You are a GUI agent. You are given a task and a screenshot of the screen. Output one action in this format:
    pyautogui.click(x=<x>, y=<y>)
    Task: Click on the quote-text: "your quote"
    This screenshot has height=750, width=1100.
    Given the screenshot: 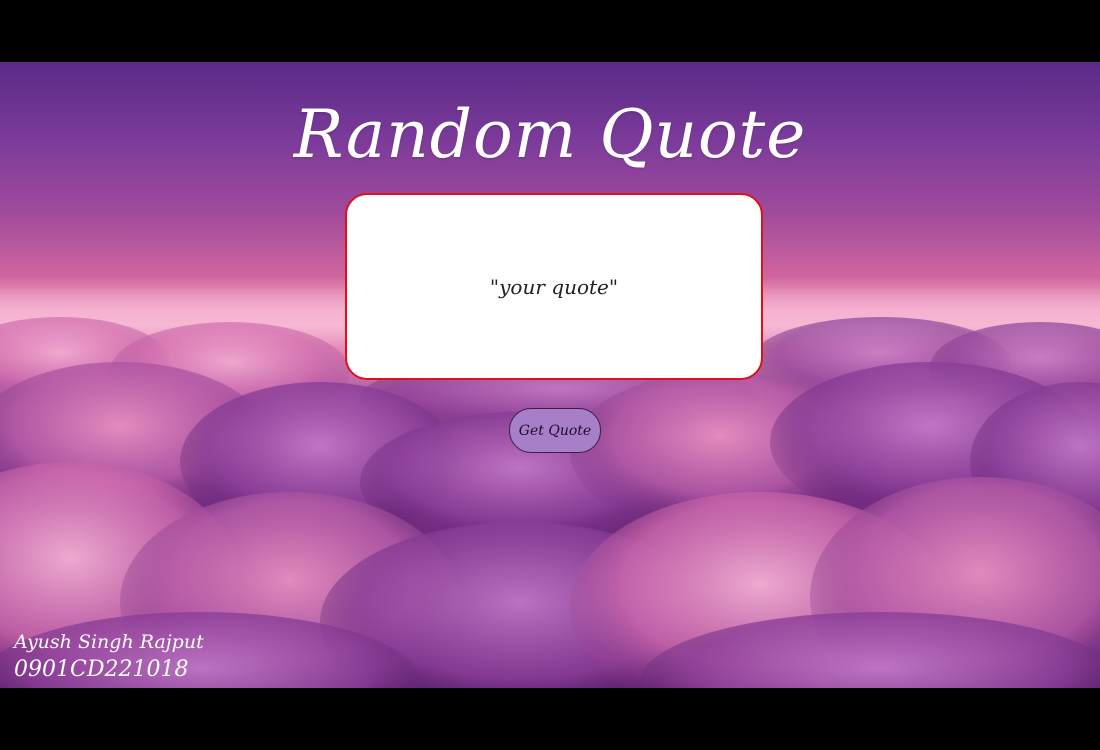 What is the action you would take?
    pyautogui.click(x=554, y=286)
    